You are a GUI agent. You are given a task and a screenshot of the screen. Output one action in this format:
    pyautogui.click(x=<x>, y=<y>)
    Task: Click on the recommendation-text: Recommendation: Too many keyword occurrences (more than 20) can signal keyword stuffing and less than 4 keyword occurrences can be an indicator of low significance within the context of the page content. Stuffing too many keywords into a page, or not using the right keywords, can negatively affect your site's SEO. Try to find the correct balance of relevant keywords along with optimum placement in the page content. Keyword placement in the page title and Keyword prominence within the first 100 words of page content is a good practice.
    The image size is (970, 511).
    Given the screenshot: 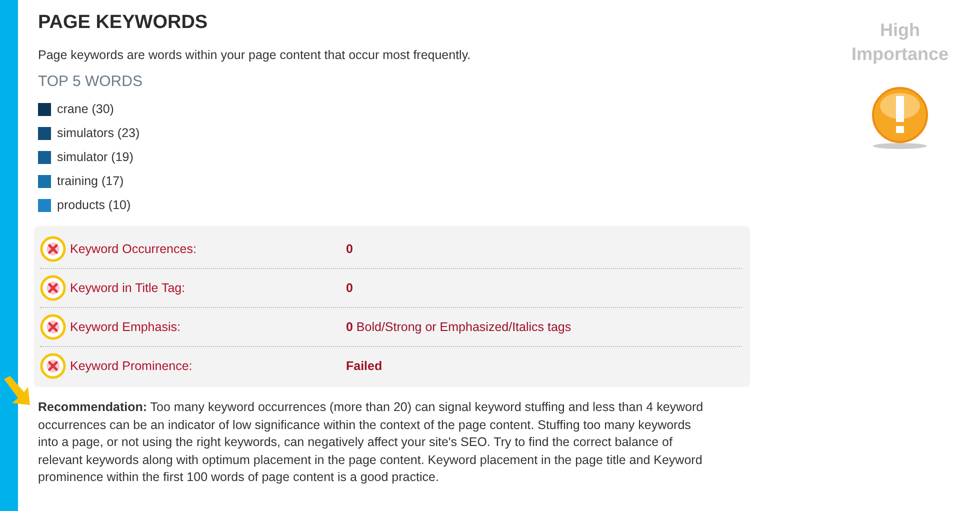 What is the action you would take?
    pyautogui.click(x=371, y=442)
    